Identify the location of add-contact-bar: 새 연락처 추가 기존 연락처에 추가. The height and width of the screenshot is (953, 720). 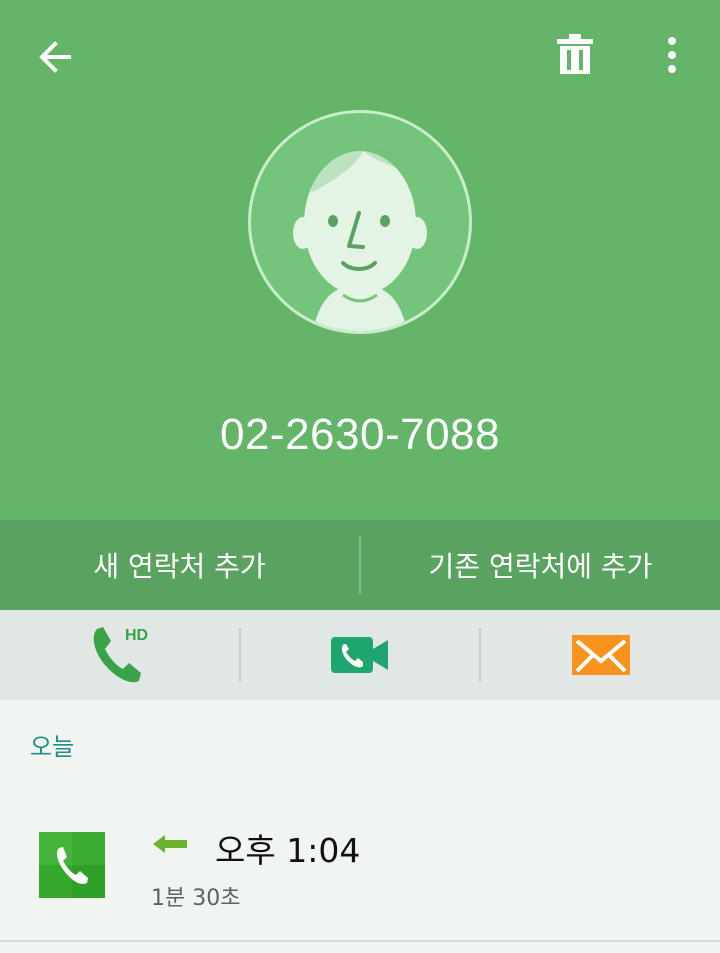
(360, 565).